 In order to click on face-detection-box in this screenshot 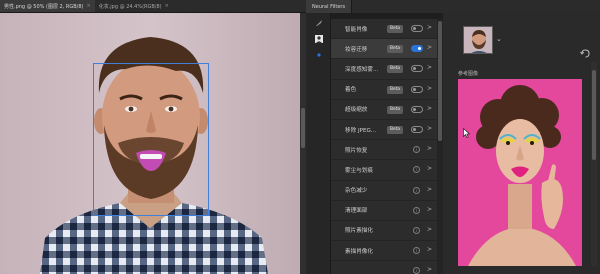, I will do `click(151, 139)`.